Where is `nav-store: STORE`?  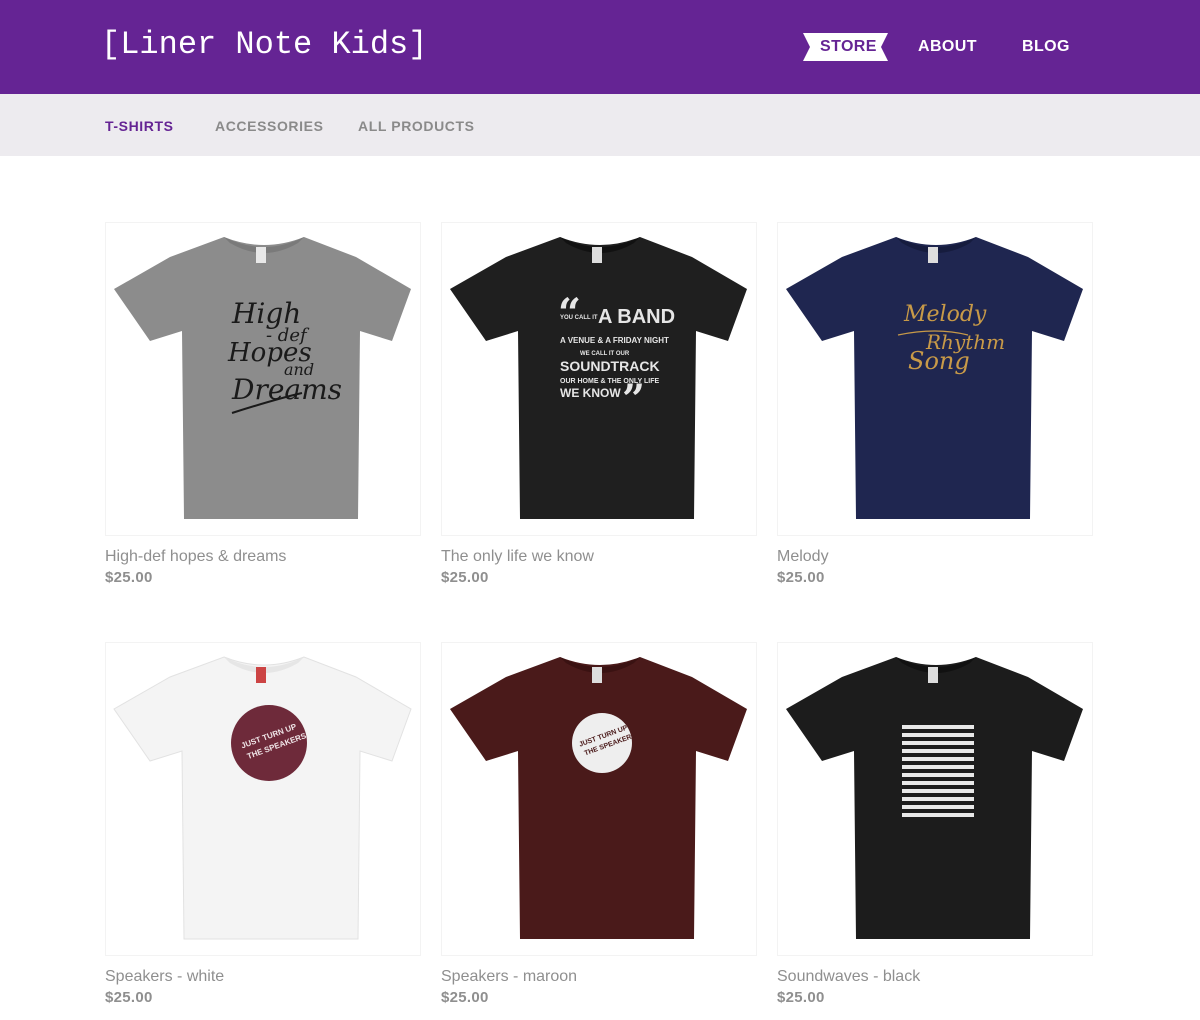 nav-store: STORE is located at coordinates (845, 47).